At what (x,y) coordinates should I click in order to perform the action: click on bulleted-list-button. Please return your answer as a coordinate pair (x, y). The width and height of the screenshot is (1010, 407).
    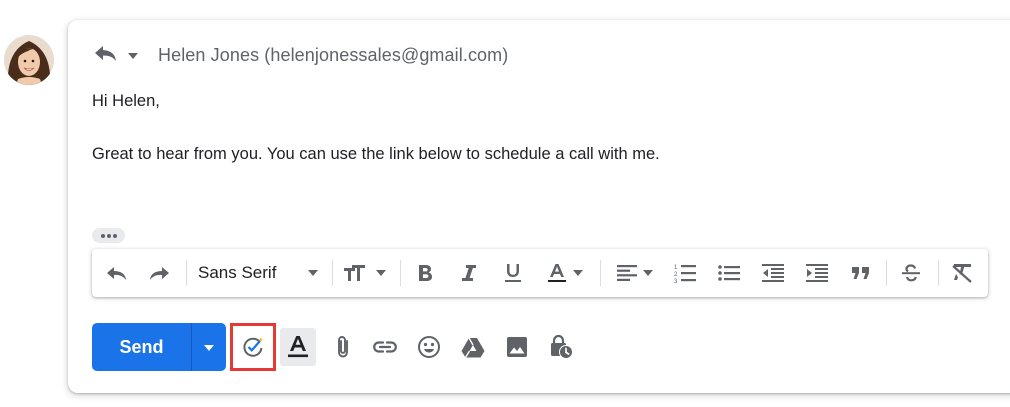
    Looking at the image, I should click on (729, 273).